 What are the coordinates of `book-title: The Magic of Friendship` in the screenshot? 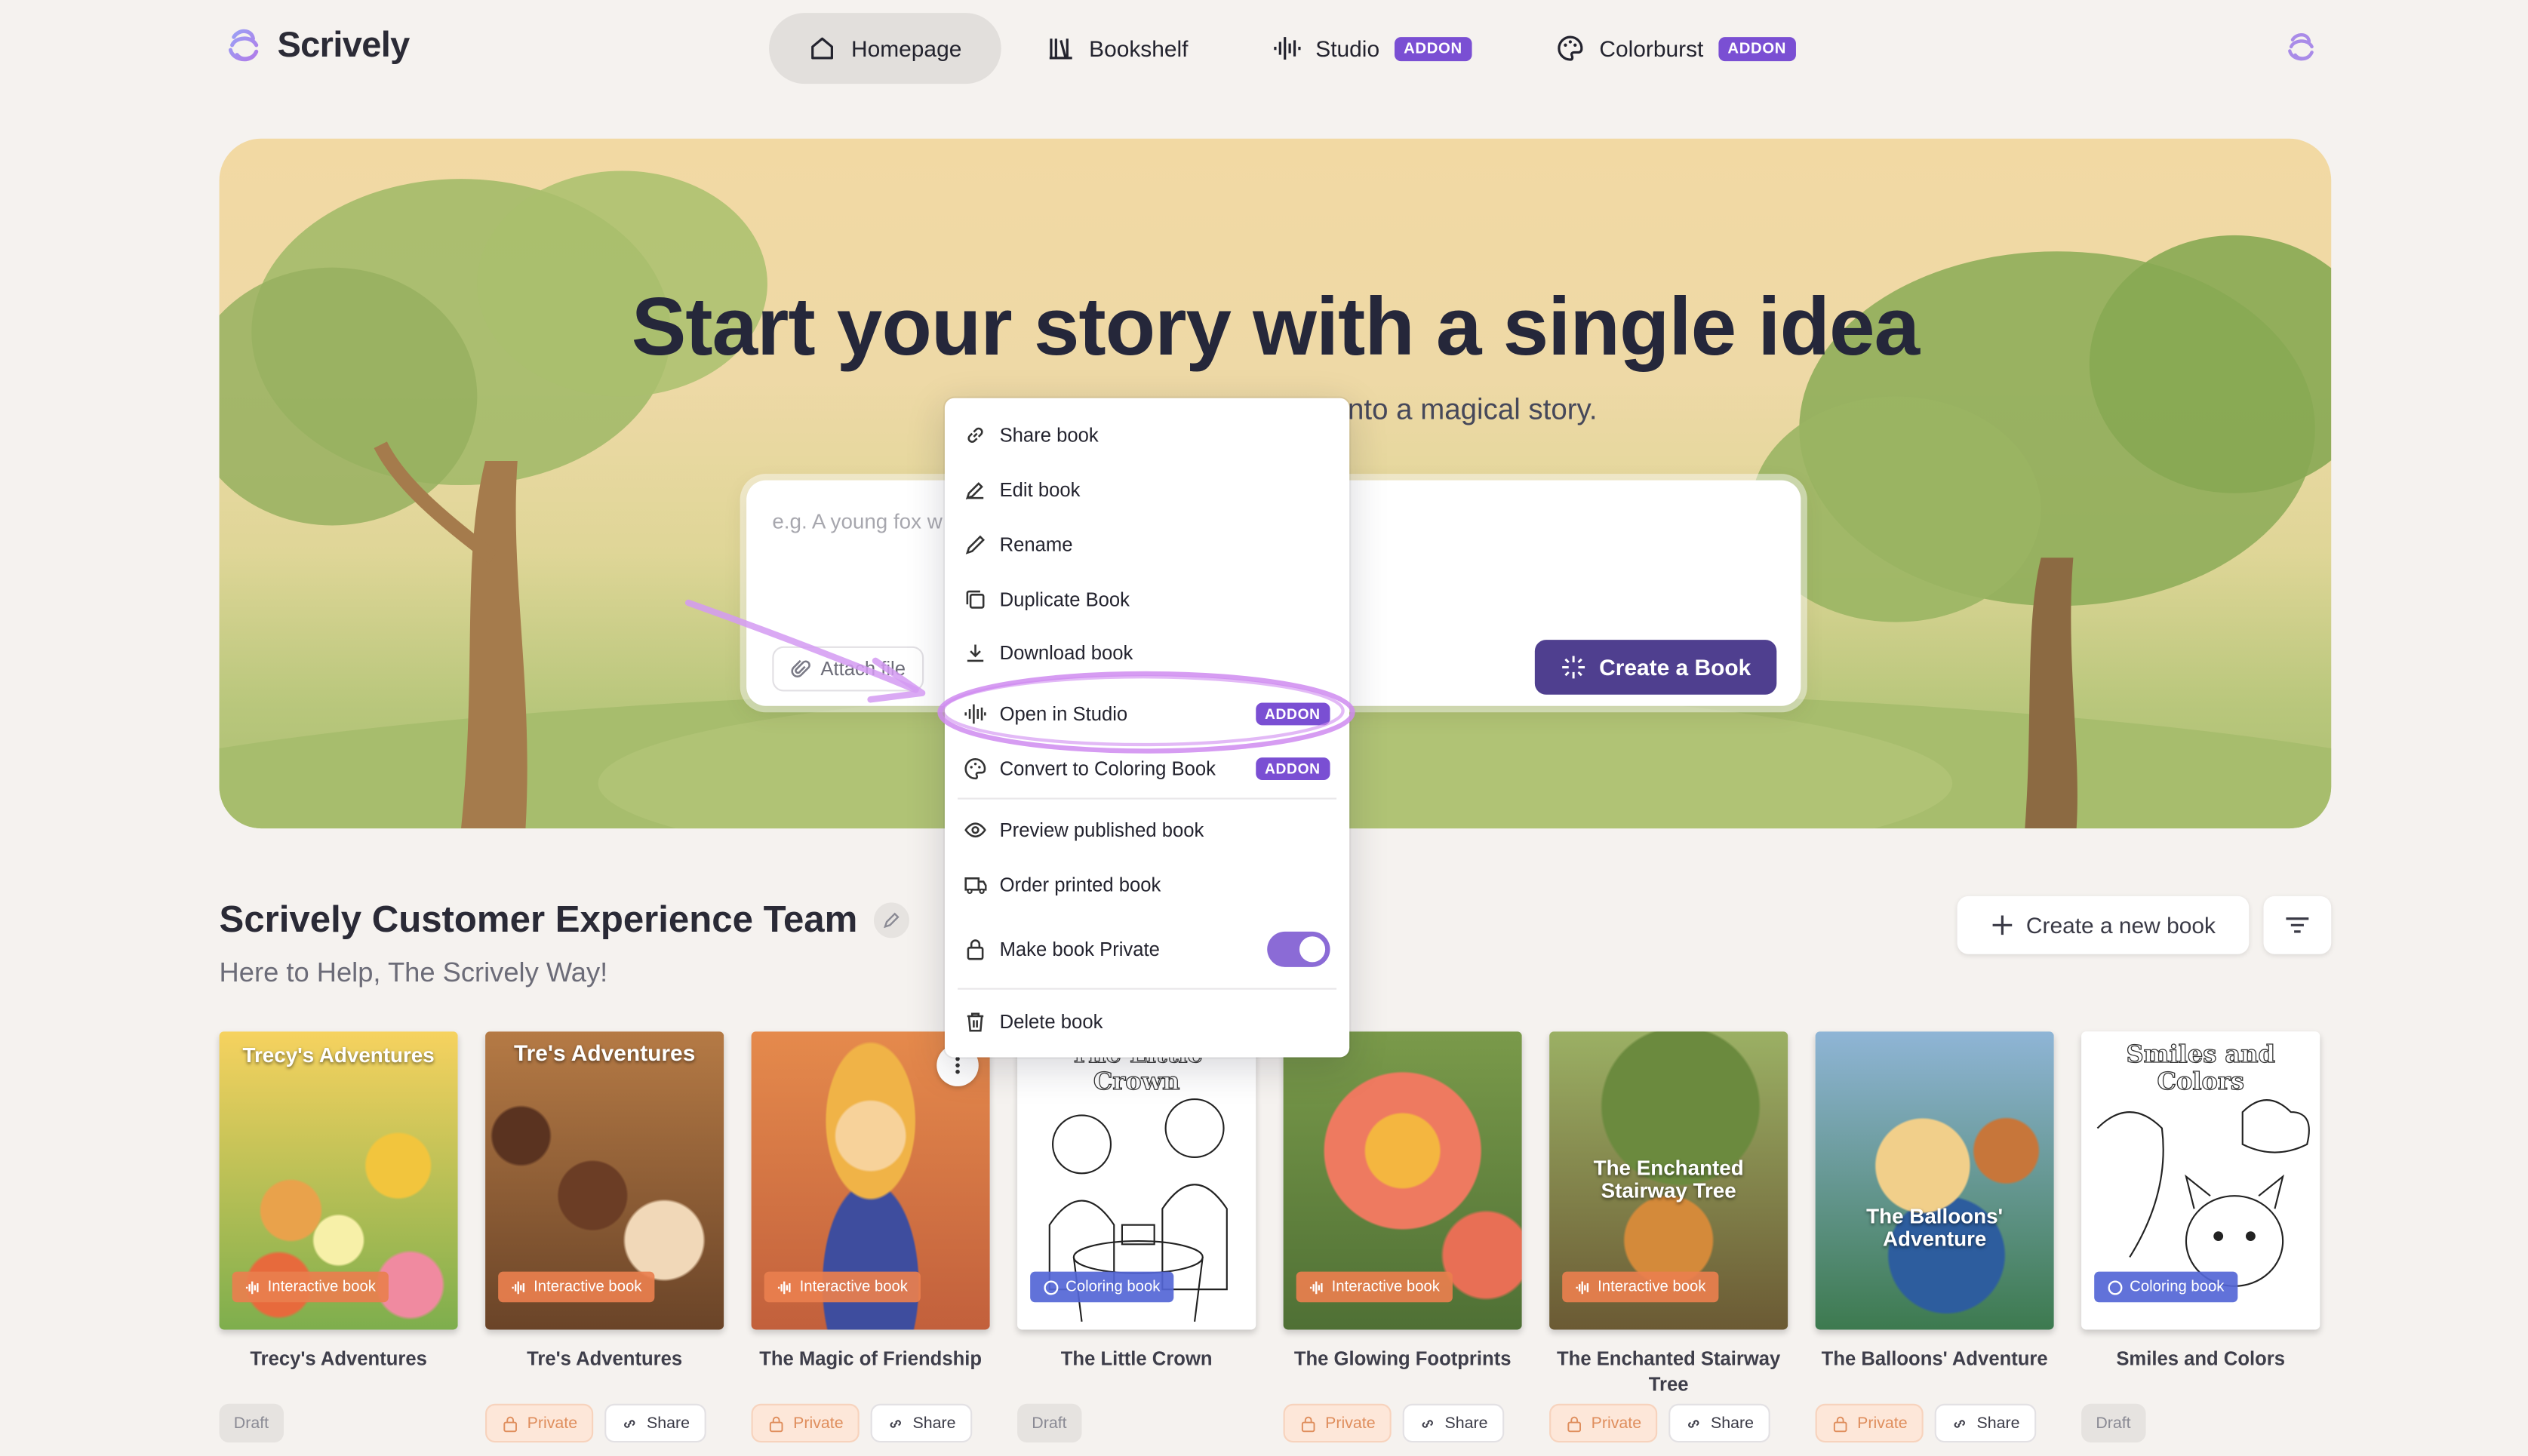 It's located at (871, 1358).